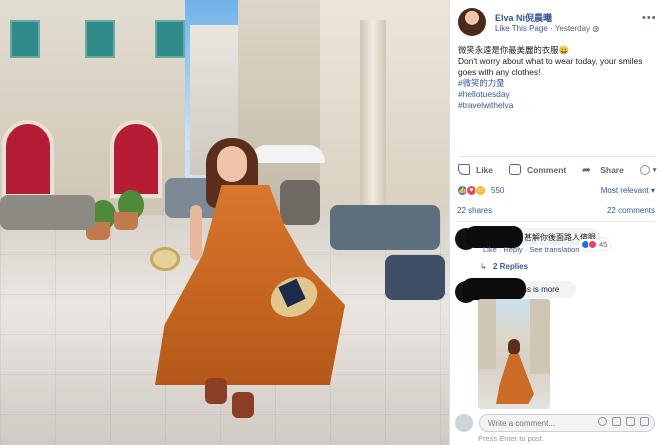 The image size is (660, 445). I want to click on gif-icon, so click(630, 421).